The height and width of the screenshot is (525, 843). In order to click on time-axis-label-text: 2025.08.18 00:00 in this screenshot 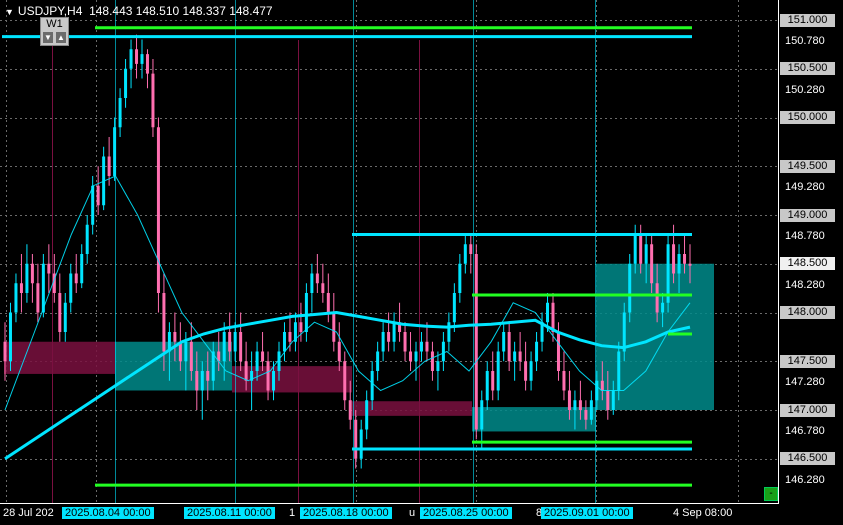, I will do `click(346, 513)`.